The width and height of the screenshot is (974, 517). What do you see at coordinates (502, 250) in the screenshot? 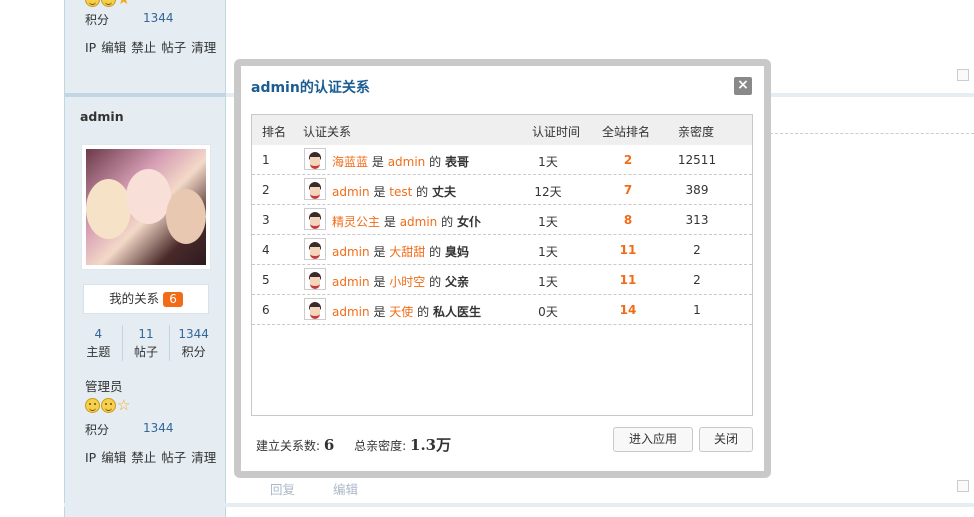
I see `table-row: 4 admin 是 大甜甜 的 臭妈 1天 11 2` at bounding box center [502, 250].